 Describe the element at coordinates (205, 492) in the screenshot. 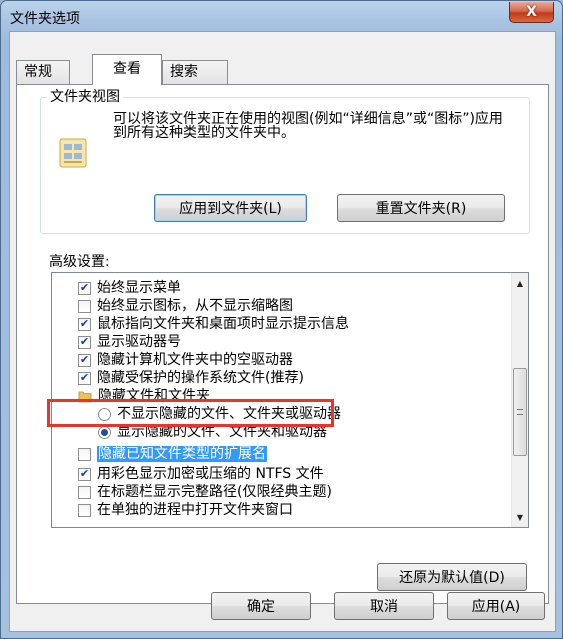

I see `list-item: 在标题栏显示完整路径(仅限经典主题)` at that location.